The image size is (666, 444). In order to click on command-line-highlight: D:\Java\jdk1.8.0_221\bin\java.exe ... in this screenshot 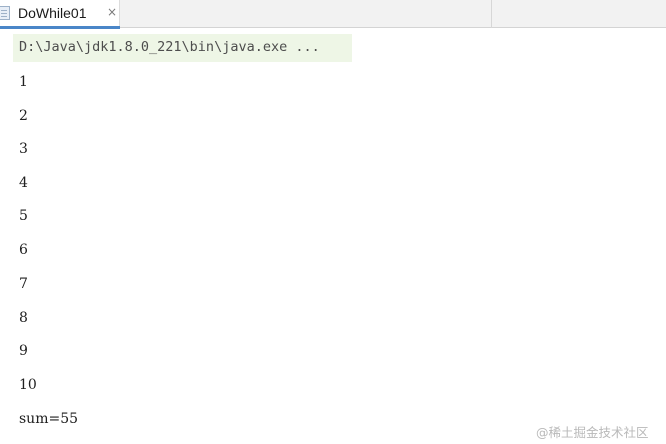, I will do `click(182, 48)`.